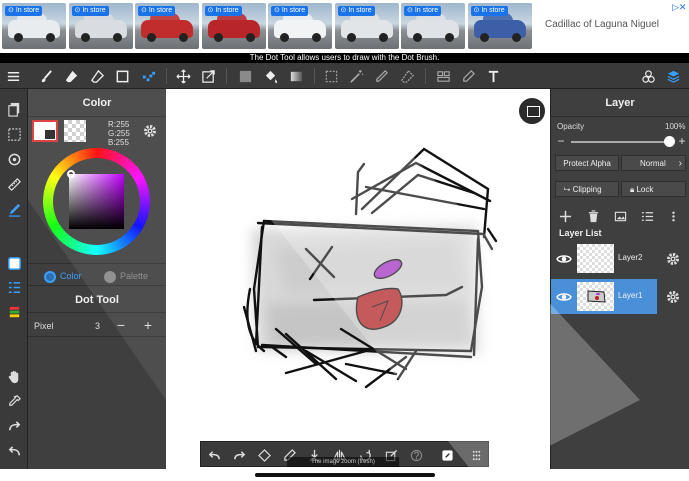 The width and height of the screenshot is (689, 481). Describe the element at coordinates (97, 299) in the screenshot. I see `dot-tool-title: Dot Tool` at that location.